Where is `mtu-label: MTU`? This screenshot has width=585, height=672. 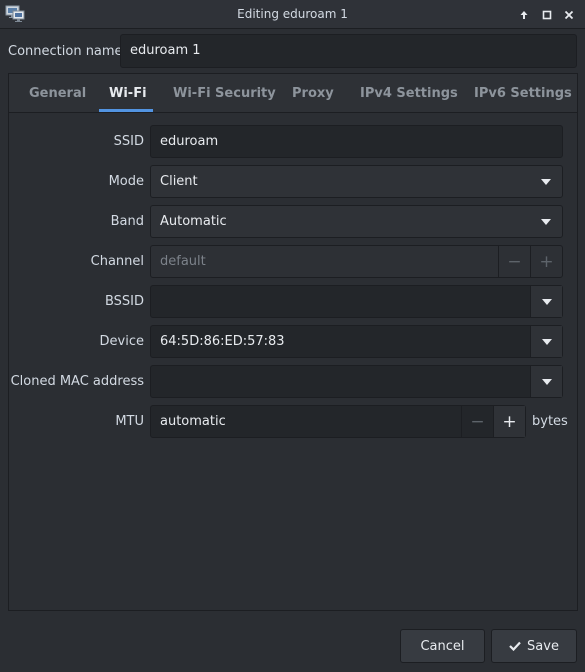
mtu-label: MTU is located at coordinates (129, 421).